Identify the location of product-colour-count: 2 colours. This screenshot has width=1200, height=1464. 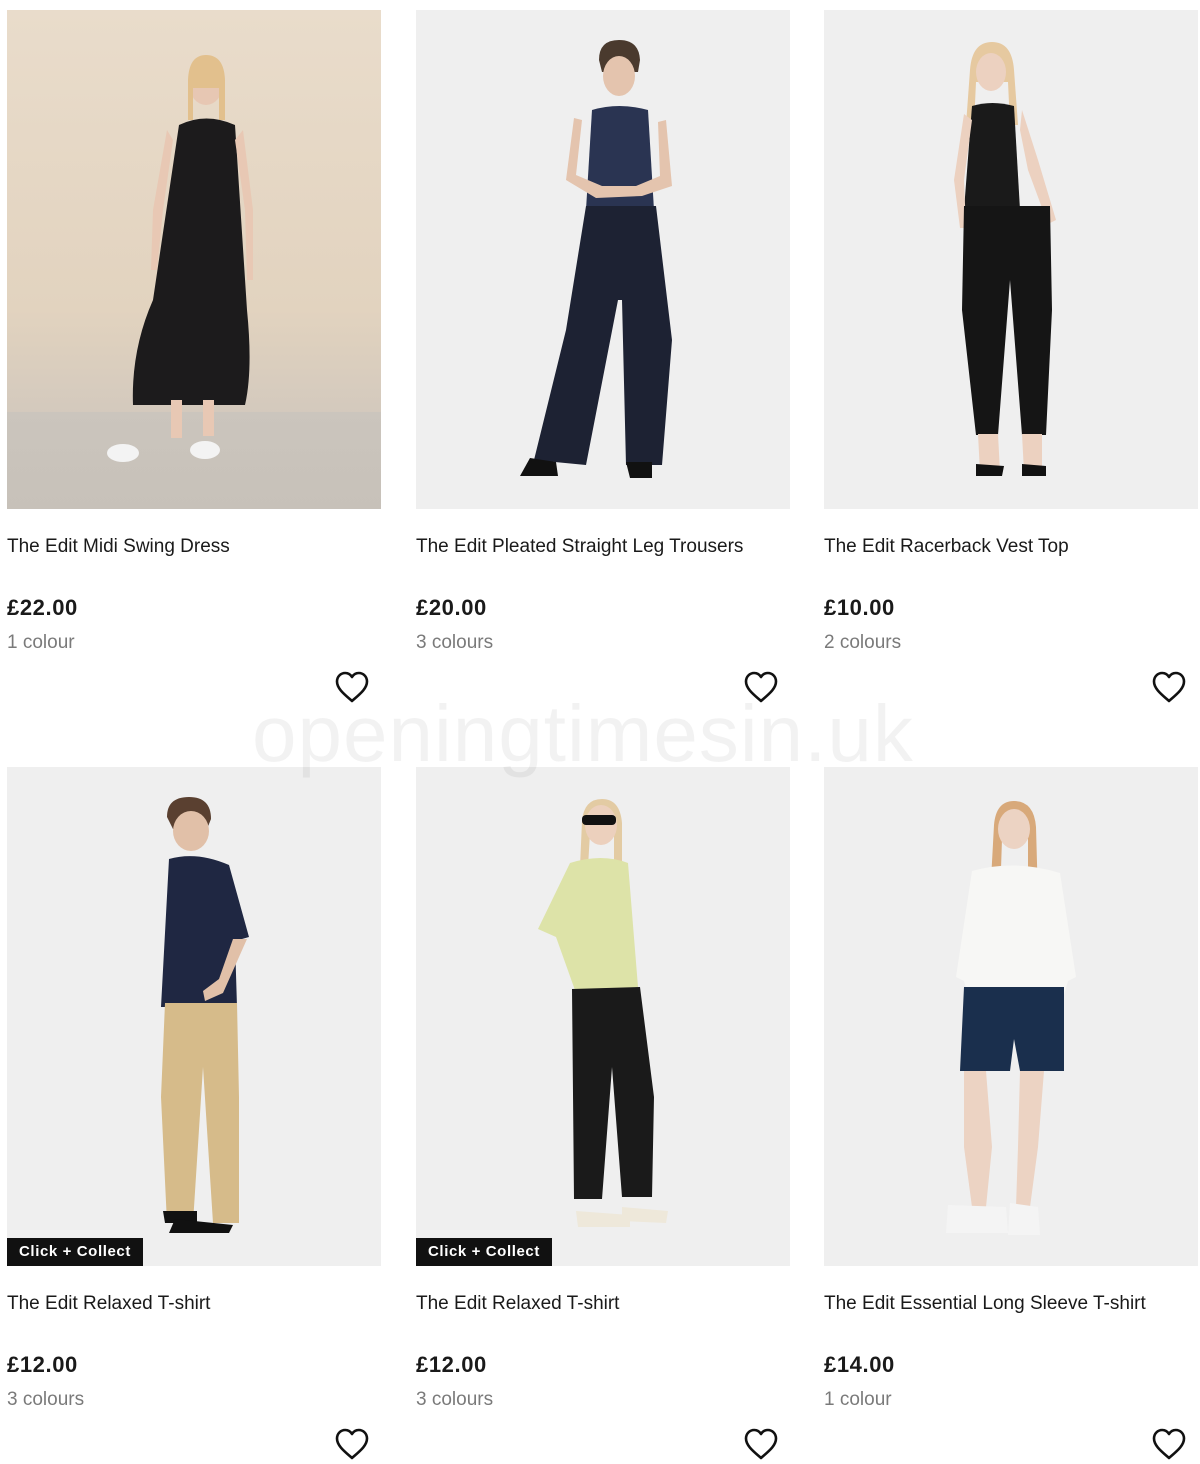
(863, 642).